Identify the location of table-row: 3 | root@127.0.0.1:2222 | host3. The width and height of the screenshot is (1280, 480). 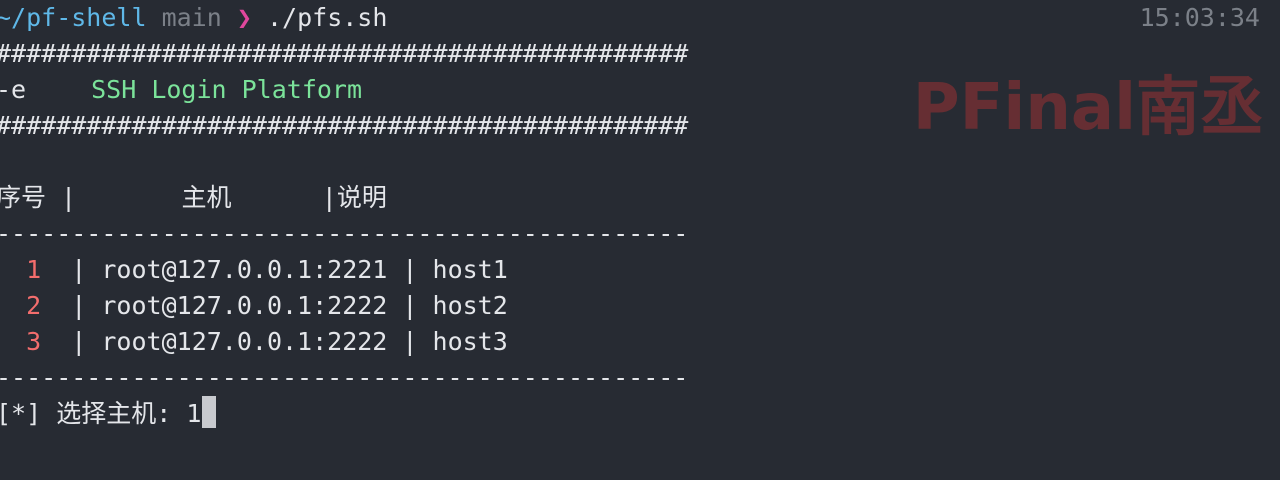
(254, 342).